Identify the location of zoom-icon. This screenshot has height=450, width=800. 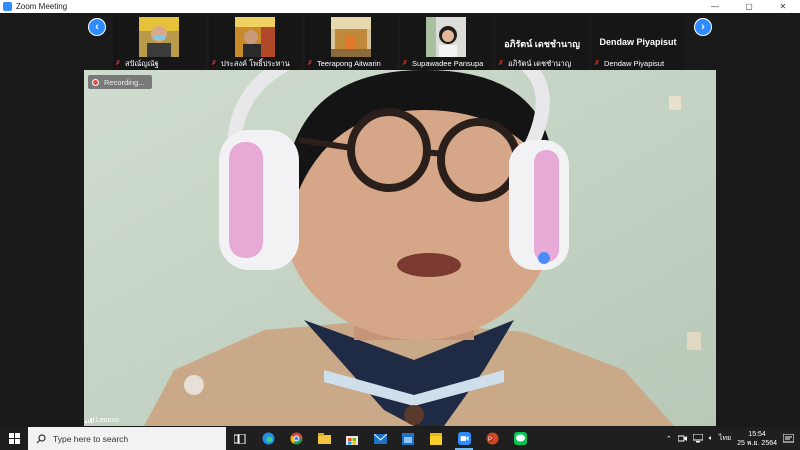
(464, 438).